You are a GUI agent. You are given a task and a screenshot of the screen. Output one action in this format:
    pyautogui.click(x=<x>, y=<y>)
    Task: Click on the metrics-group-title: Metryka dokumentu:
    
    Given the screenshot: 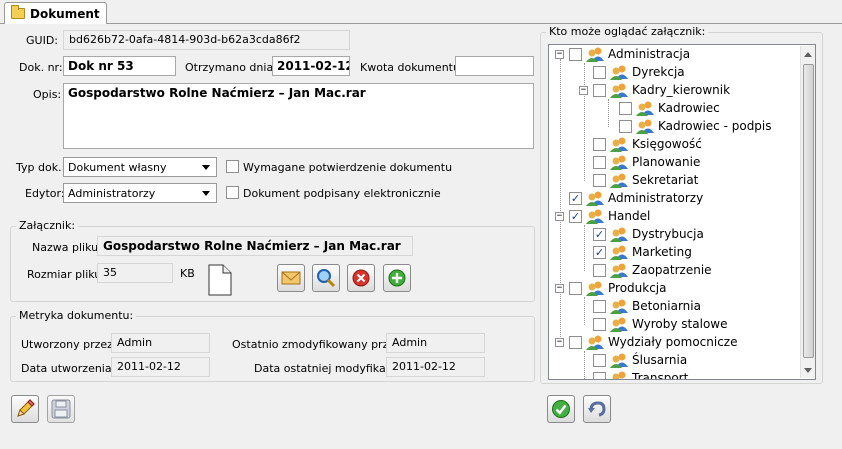 What is the action you would take?
    pyautogui.click(x=76, y=315)
    